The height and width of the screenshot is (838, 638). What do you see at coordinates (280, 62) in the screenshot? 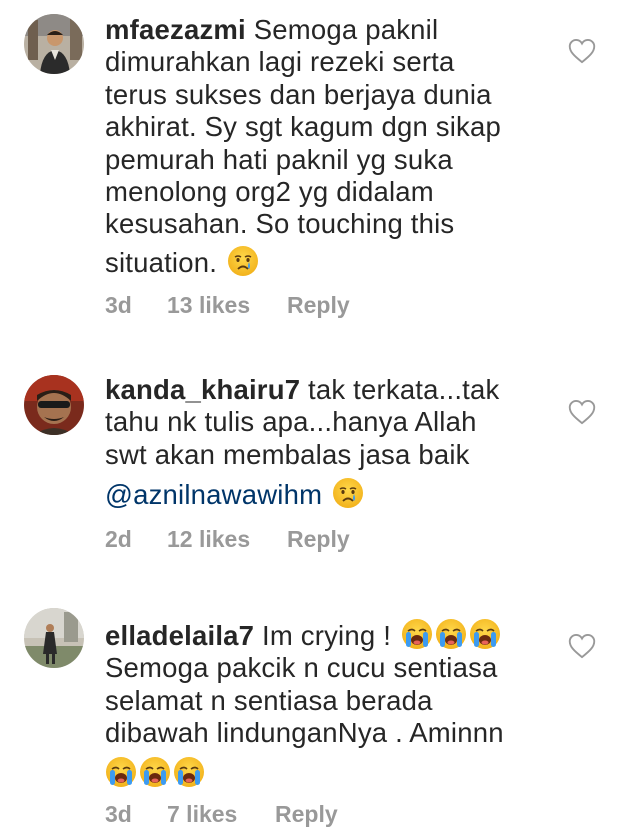
I see `comment-line: dimurahkan lagi rezeki serta` at bounding box center [280, 62].